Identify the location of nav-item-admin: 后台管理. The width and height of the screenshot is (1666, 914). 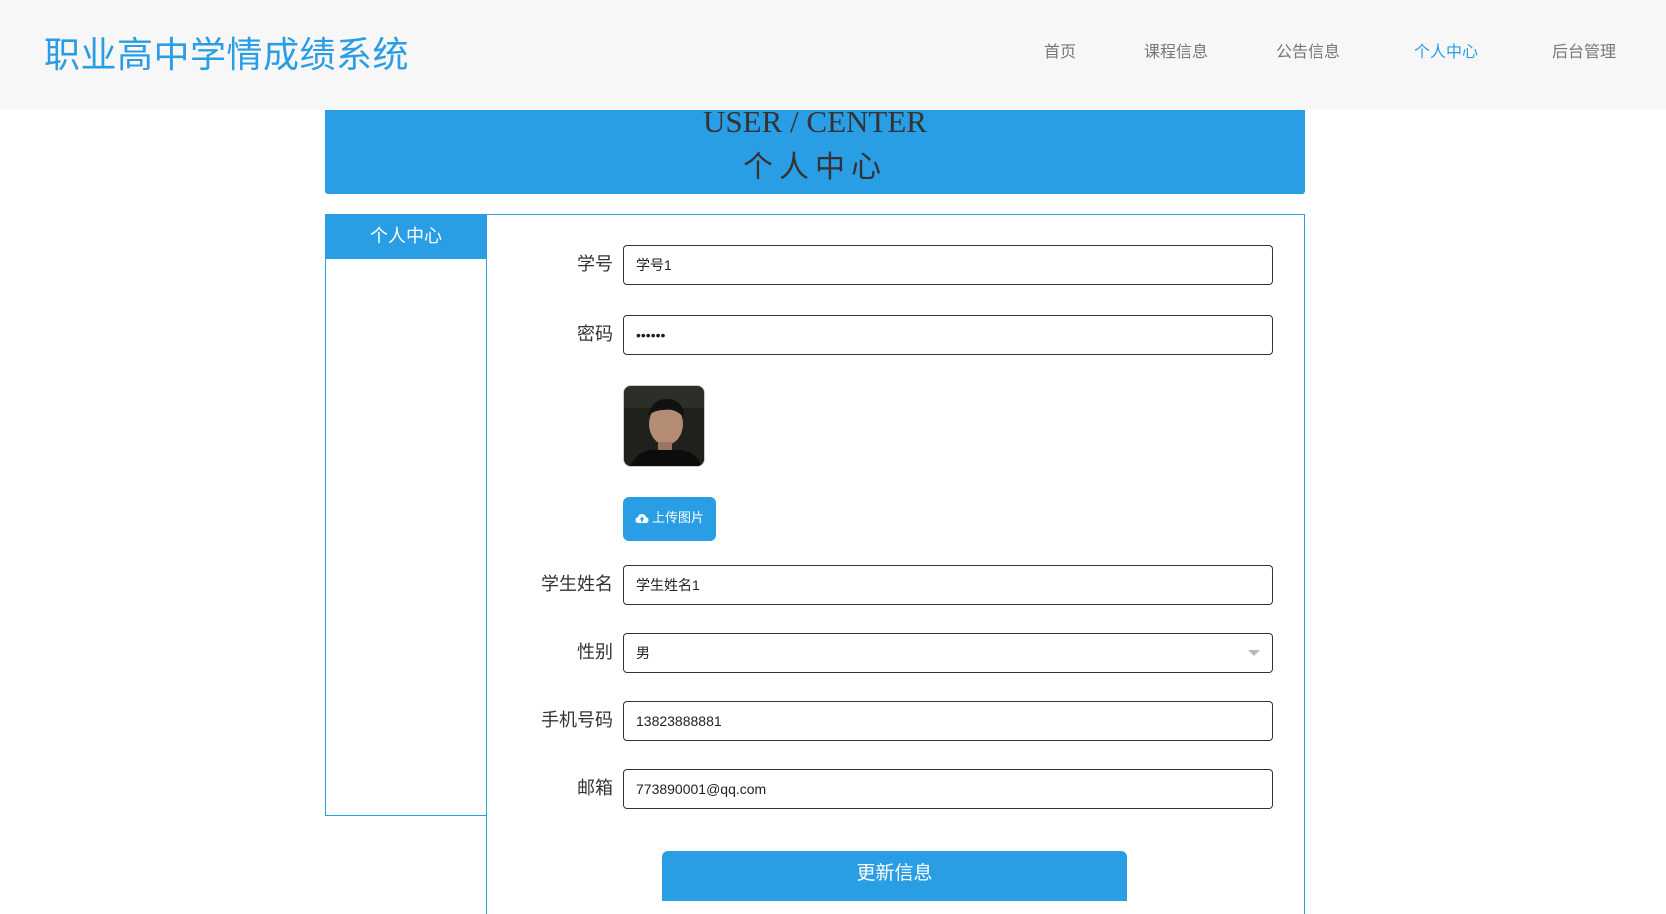
(1584, 50).